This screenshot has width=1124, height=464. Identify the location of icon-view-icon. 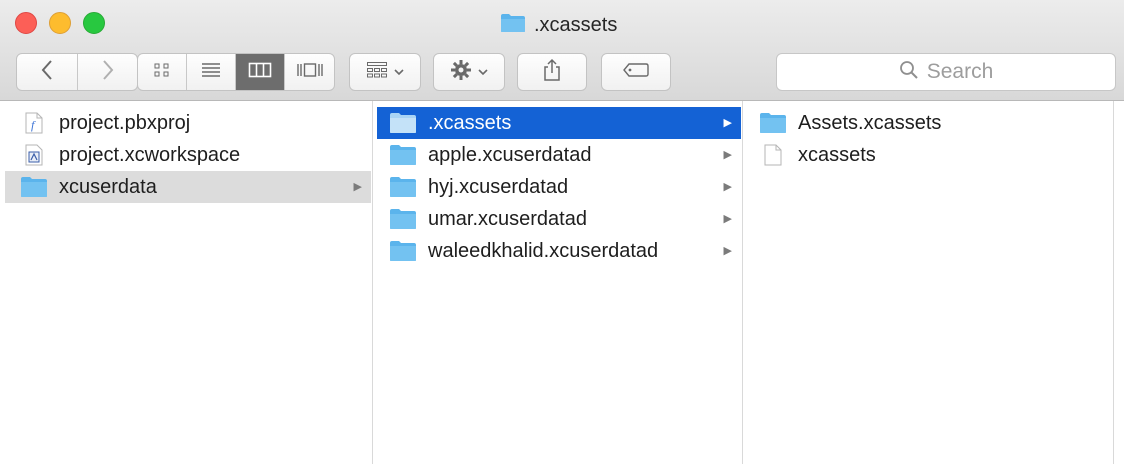
(162, 72).